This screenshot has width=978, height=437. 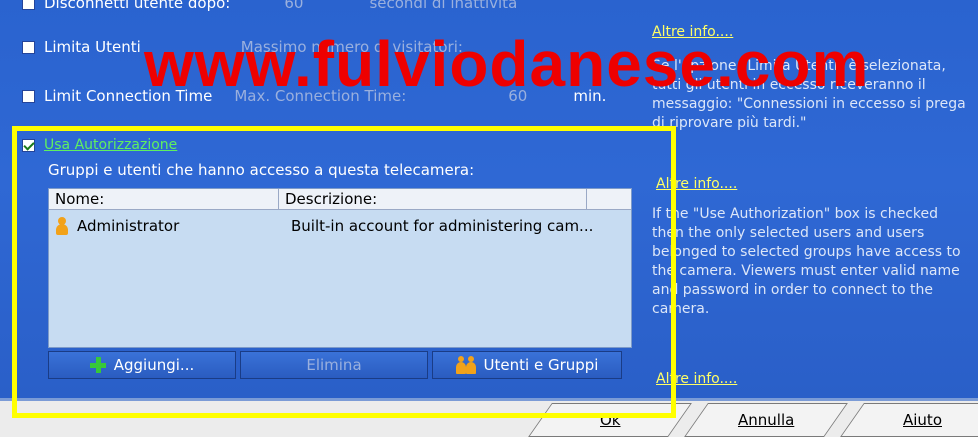 I want to click on limit-users-checkbox, so click(x=28, y=47).